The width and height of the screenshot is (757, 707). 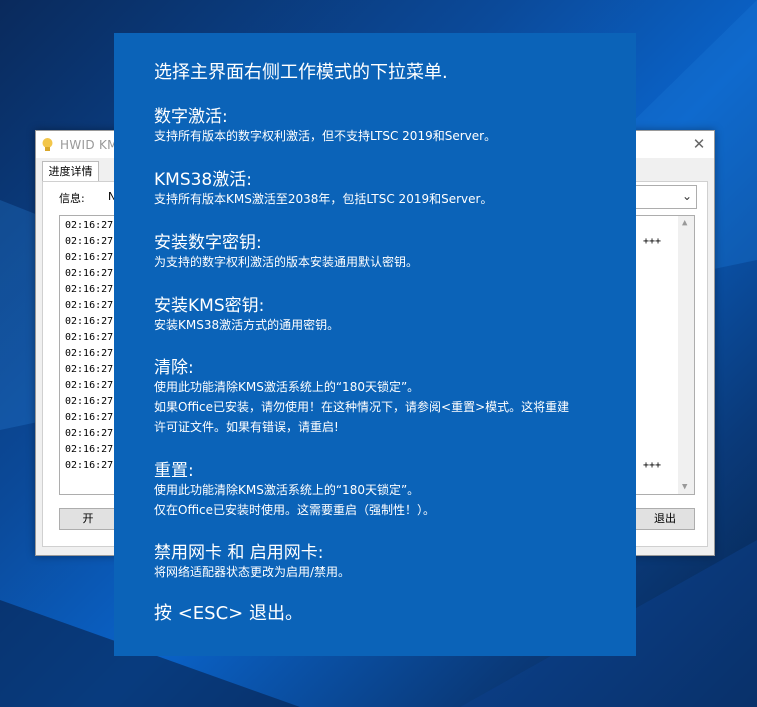 What do you see at coordinates (191, 117) in the screenshot?
I see `section-heading: 数字激活:` at bounding box center [191, 117].